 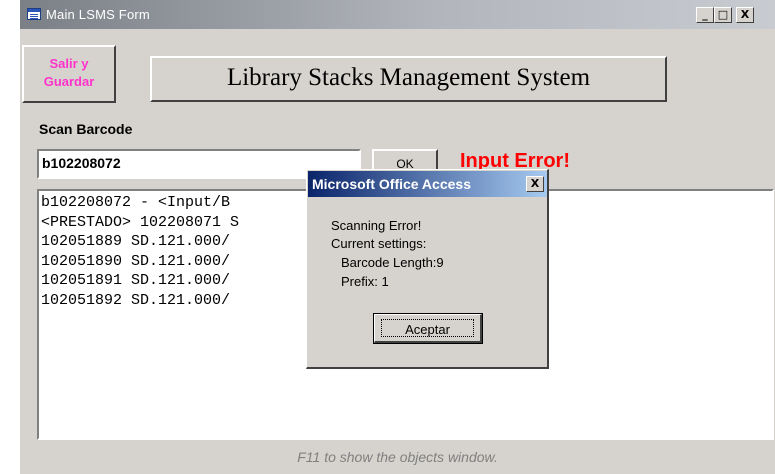 What do you see at coordinates (408, 79) in the screenshot?
I see `system-title: Library Stacks Management System` at bounding box center [408, 79].